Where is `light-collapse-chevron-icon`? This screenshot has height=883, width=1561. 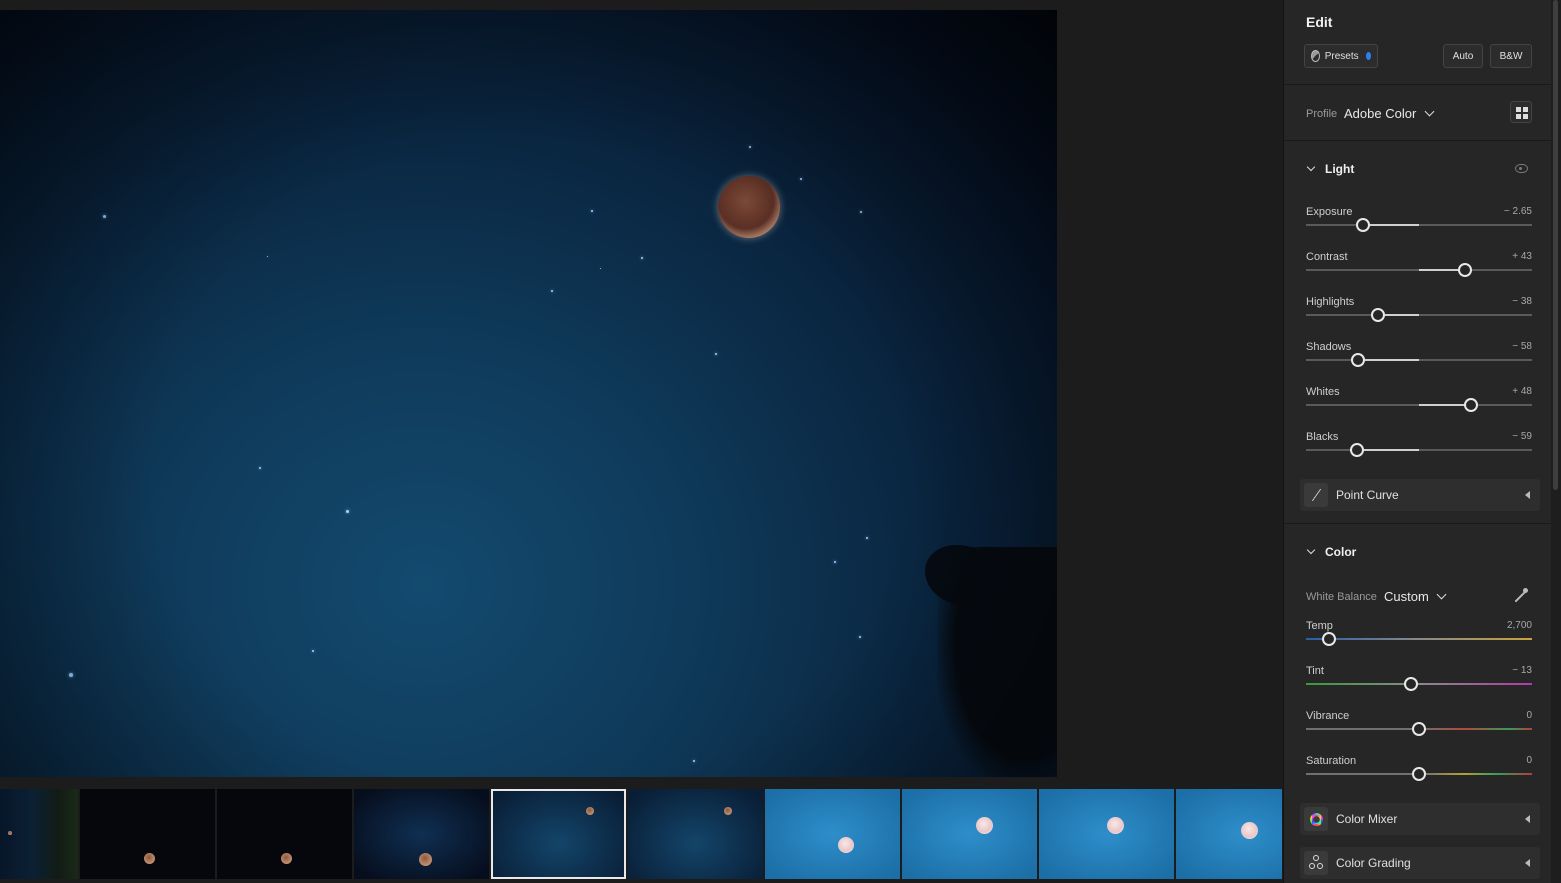
light-collapse-chevron-icon is located at coordinates (1311, 167).